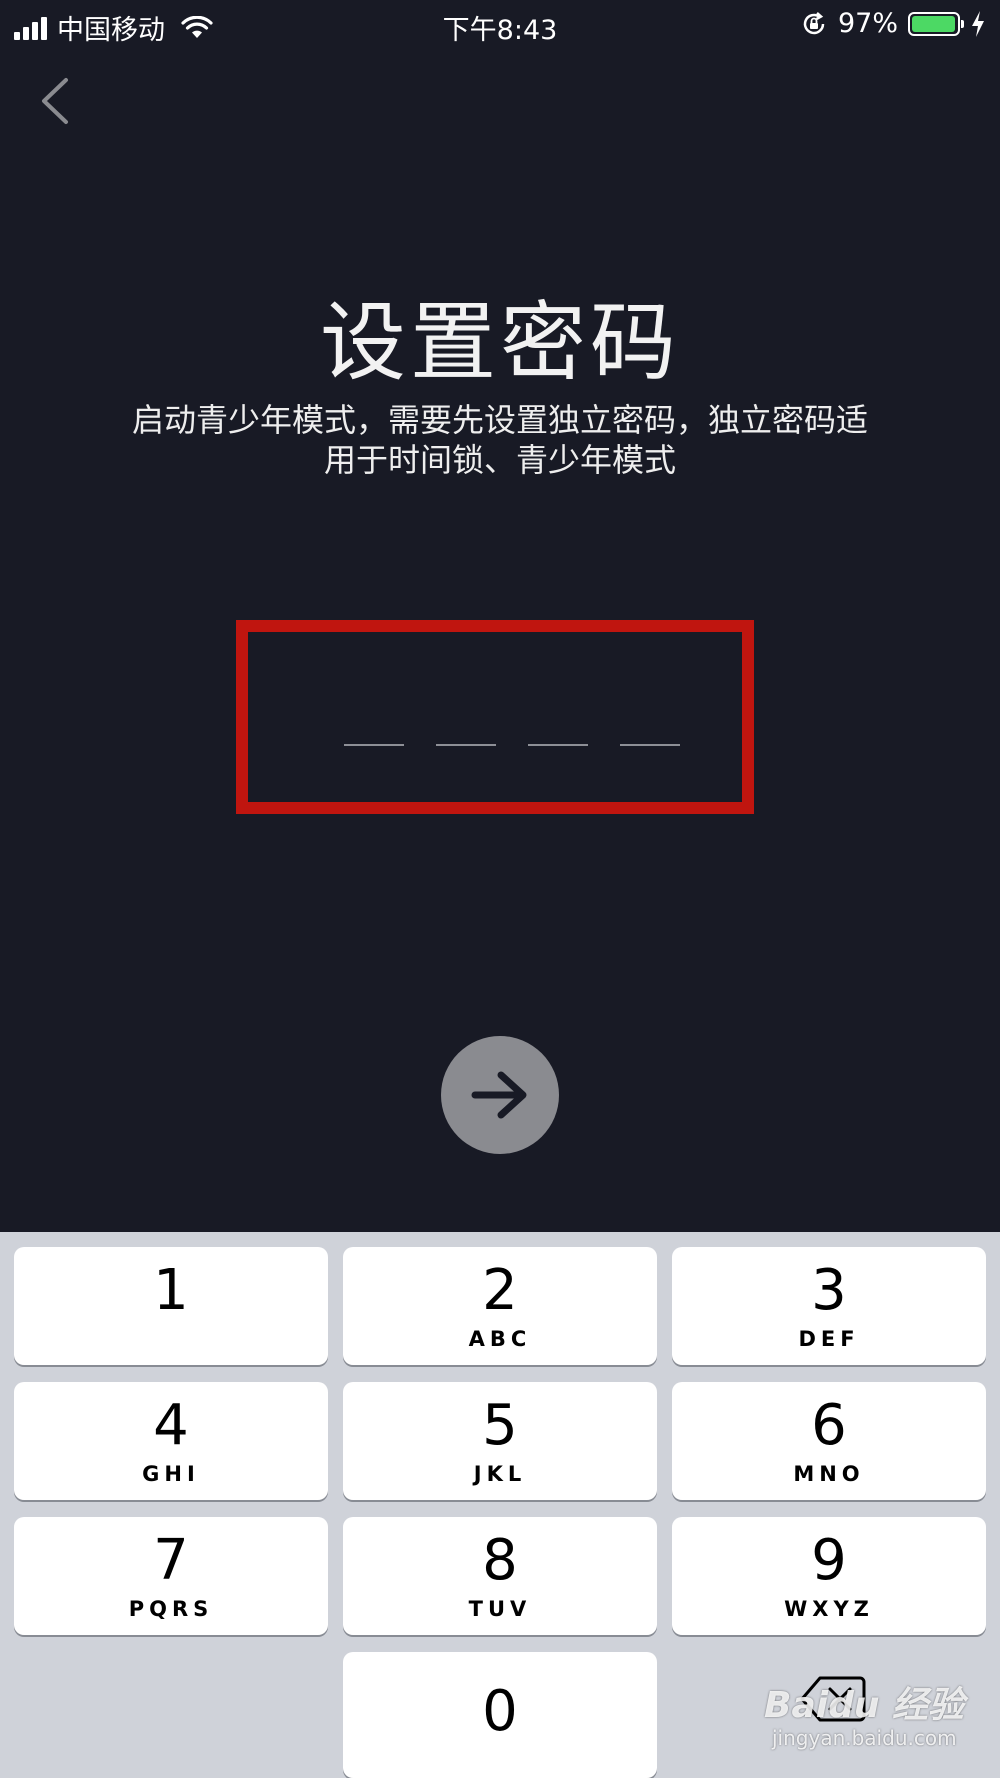 This screenshot has height=1778, width=1000. Describe the element at coordinates (171, 1609) in the screenshot. I see `key-letters: PQRS` at that location.